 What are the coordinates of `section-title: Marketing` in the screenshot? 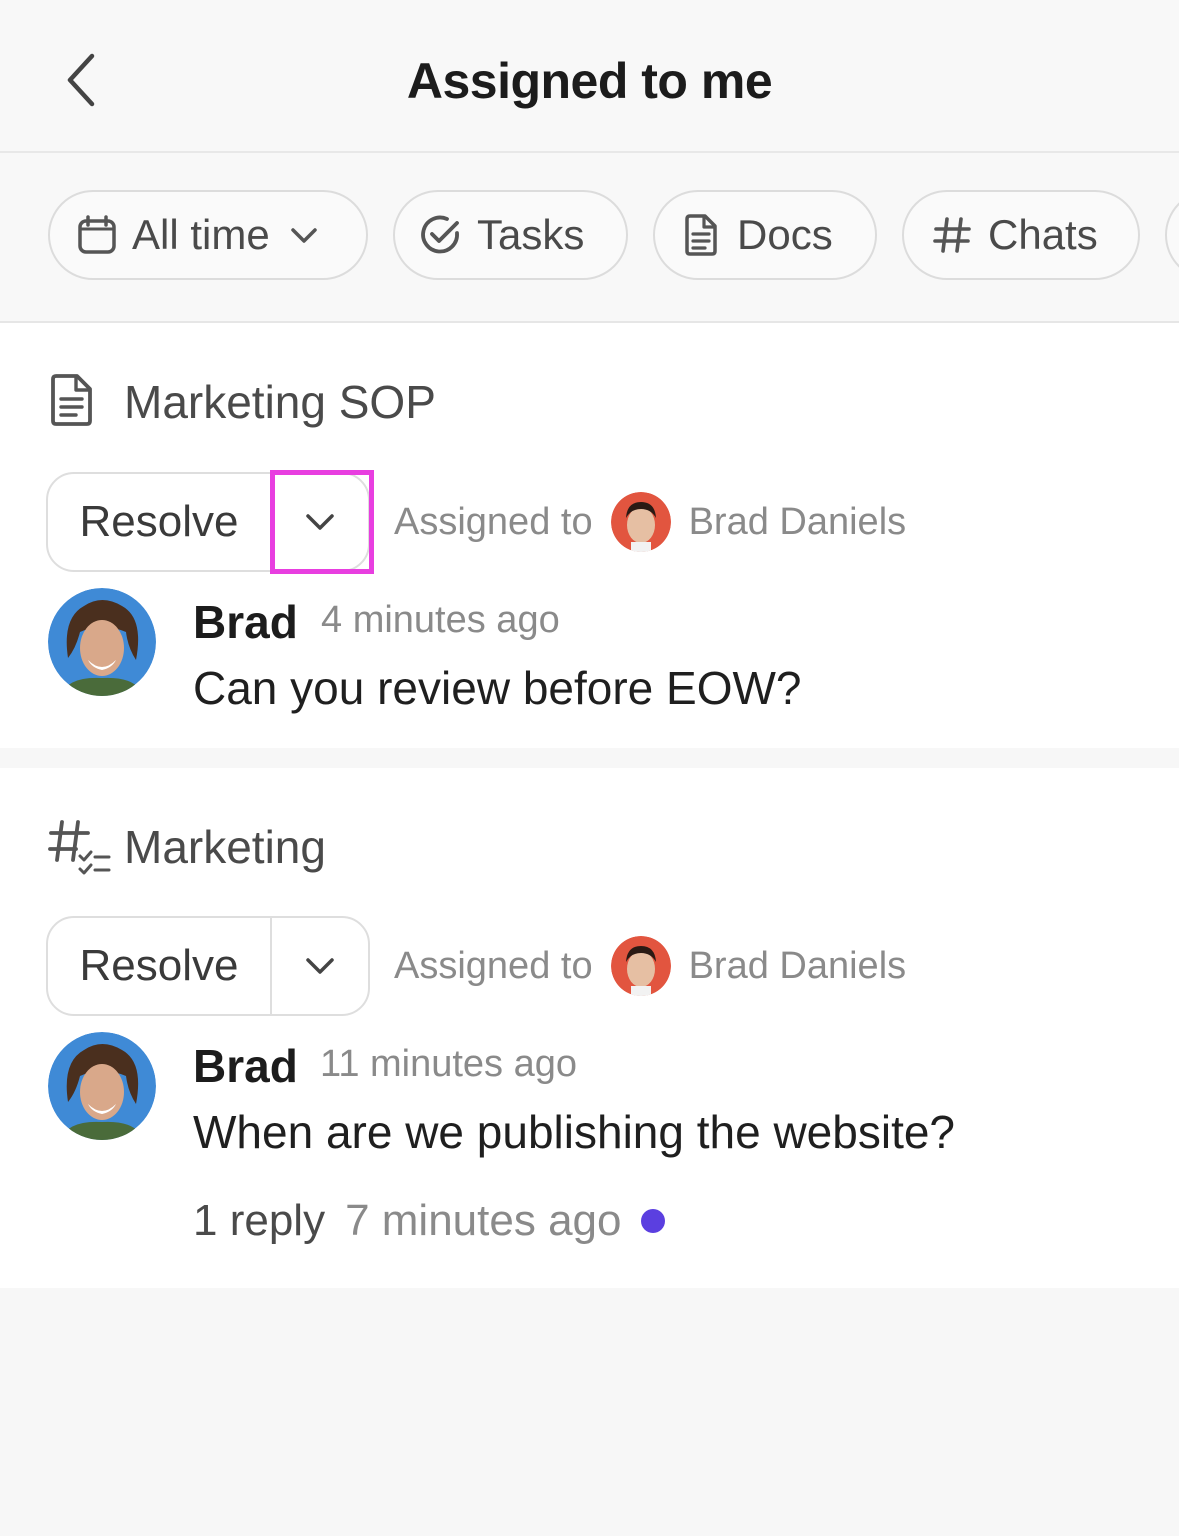 It's located at (225, 847).